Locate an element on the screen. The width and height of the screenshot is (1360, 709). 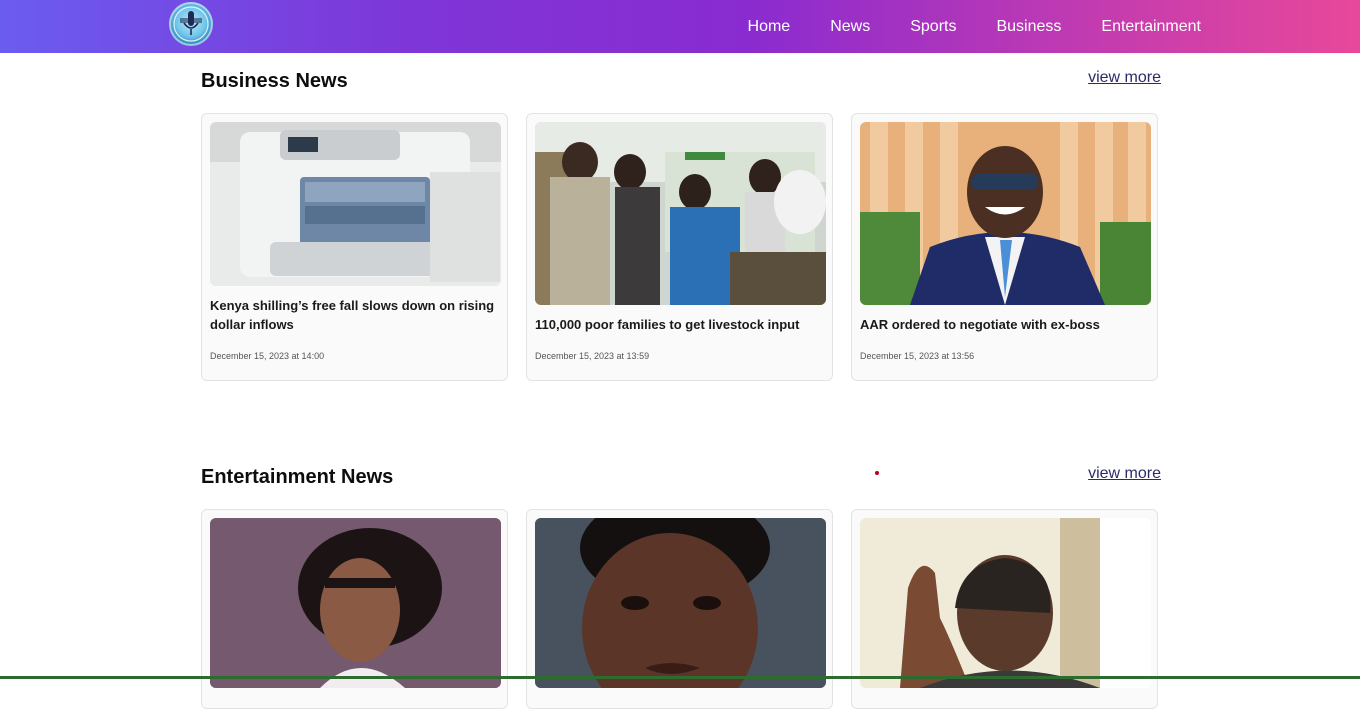
nav-entertainment: Entertainment is located at coordinates (1151, 27).